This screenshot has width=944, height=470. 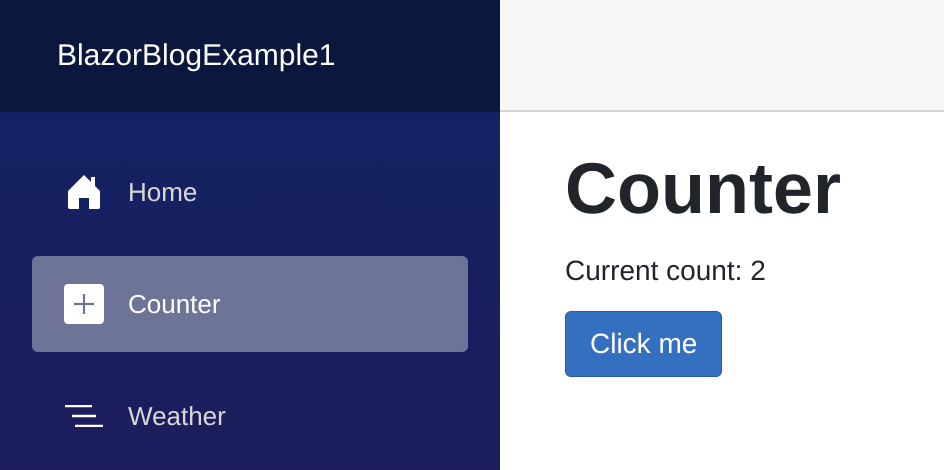 I want to click on nav-link: Weather, so click(x=250, y=416).